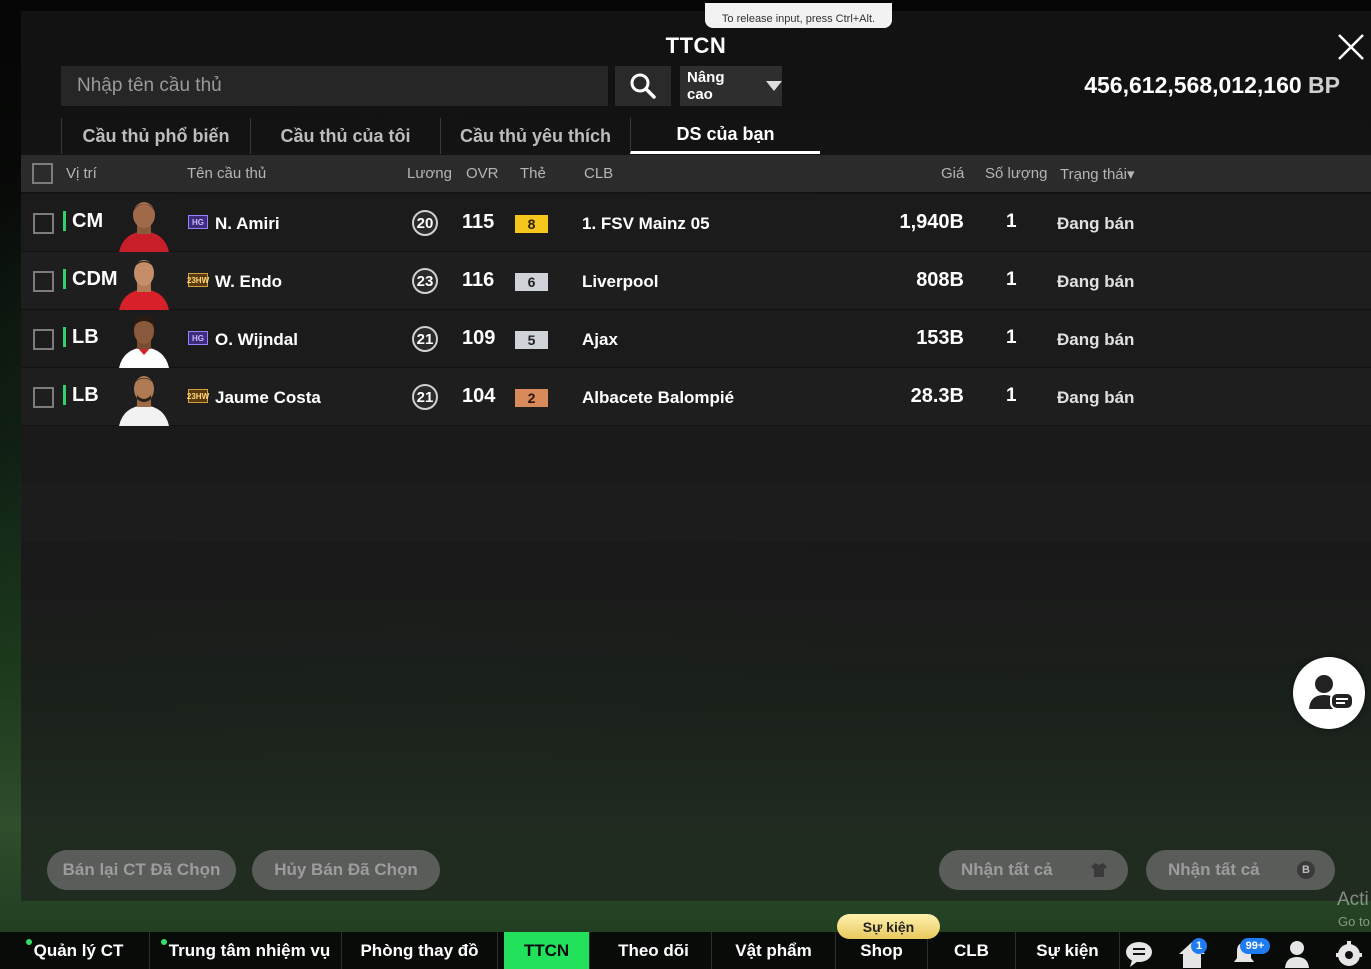 The image size is (1371, 969). I want to click on bp-unit: BP, so click(1324, 85).